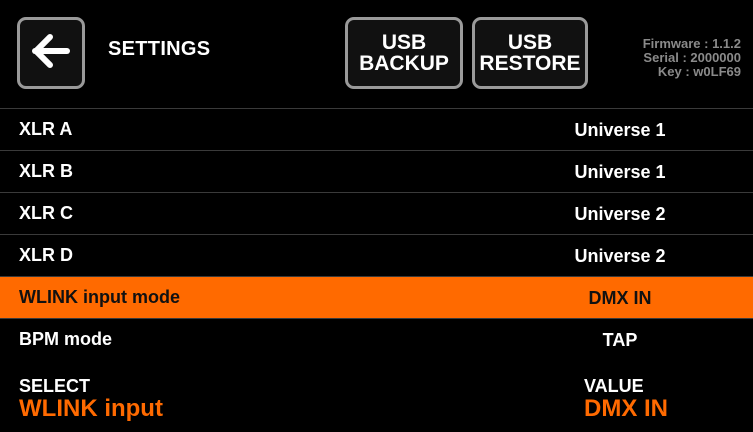 The width and height of the screenshot is (753, 432). What do you see at coordinates (691, 43) in the screenshot?
I see `firmware-version: Firmware : 1.1.2` at bounding box center [691, 43].